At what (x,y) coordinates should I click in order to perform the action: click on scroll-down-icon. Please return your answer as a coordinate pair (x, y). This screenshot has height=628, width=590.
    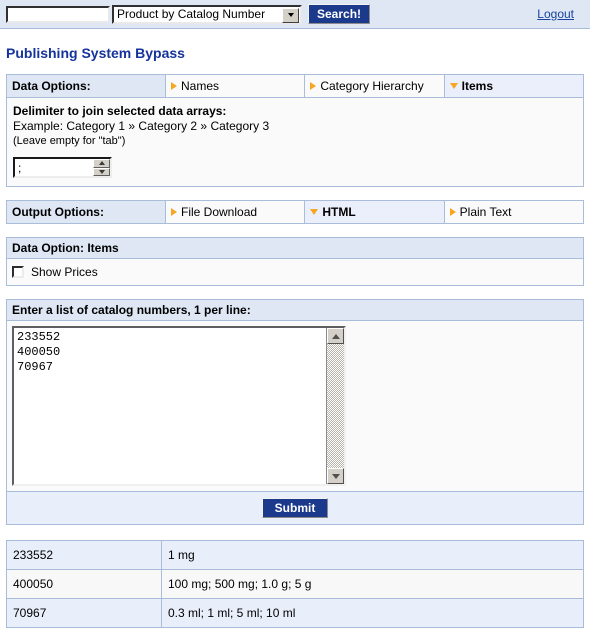
    Looking at the image, I should click on (335, 476).